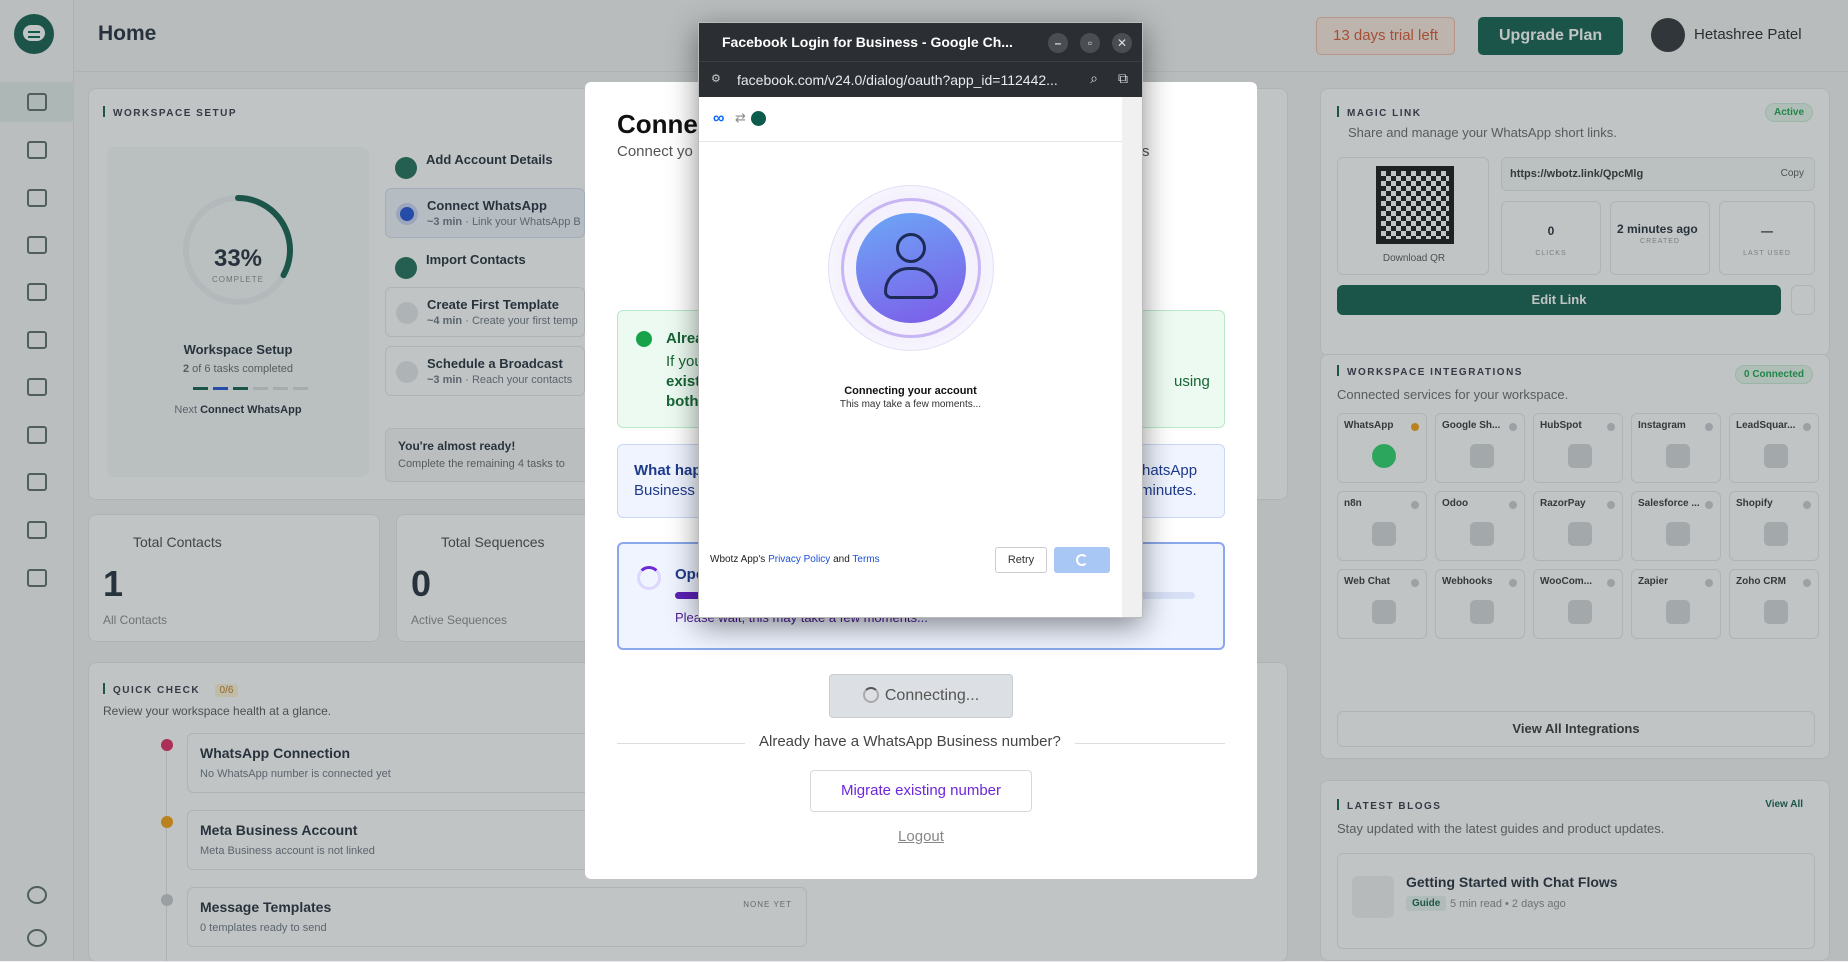 Image resolution: width=1848 pixels, height=962 pixels. I want to click on privacy-policy-link: Privacy Policy, so click(799, 559).